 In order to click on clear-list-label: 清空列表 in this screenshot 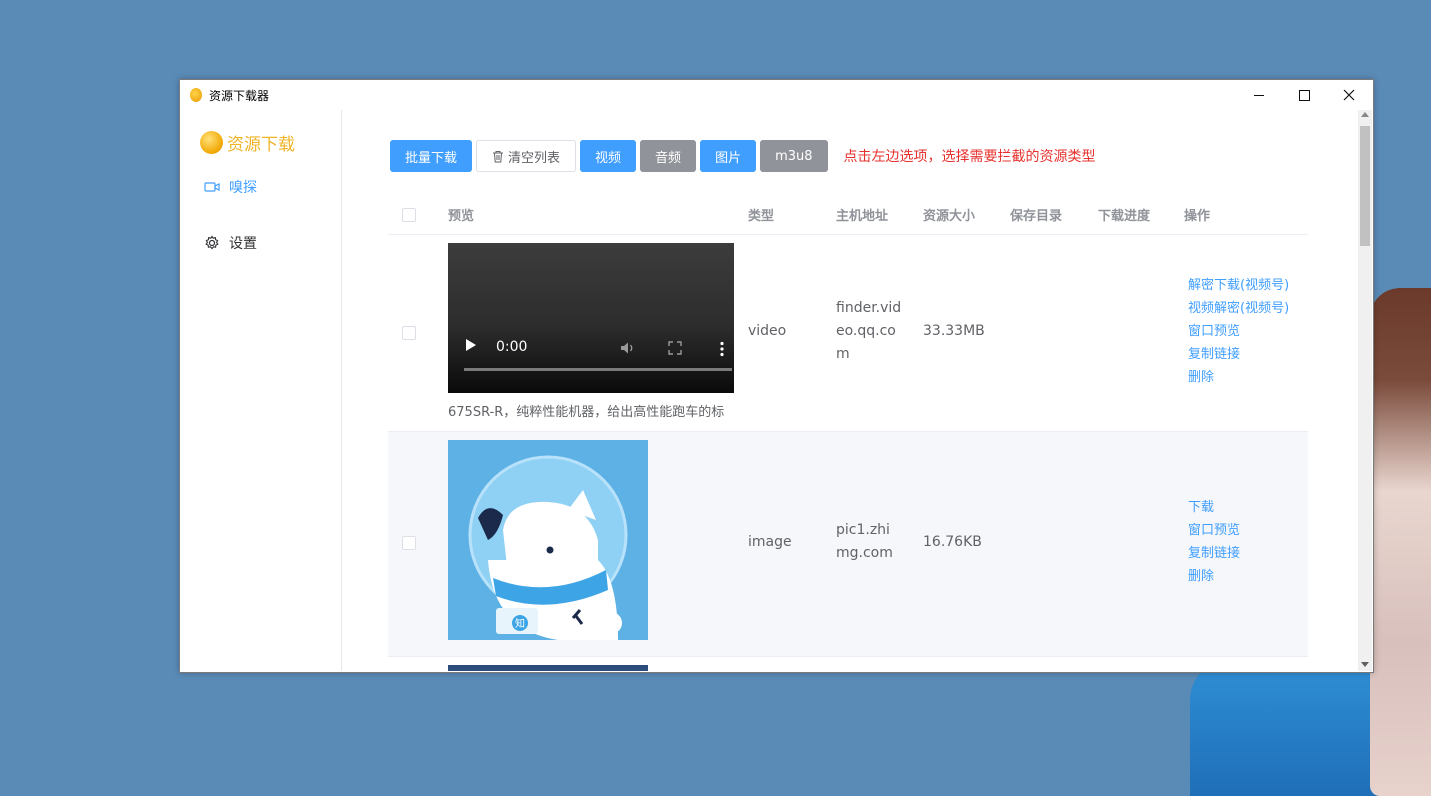, I will do `click(534, 158)`.